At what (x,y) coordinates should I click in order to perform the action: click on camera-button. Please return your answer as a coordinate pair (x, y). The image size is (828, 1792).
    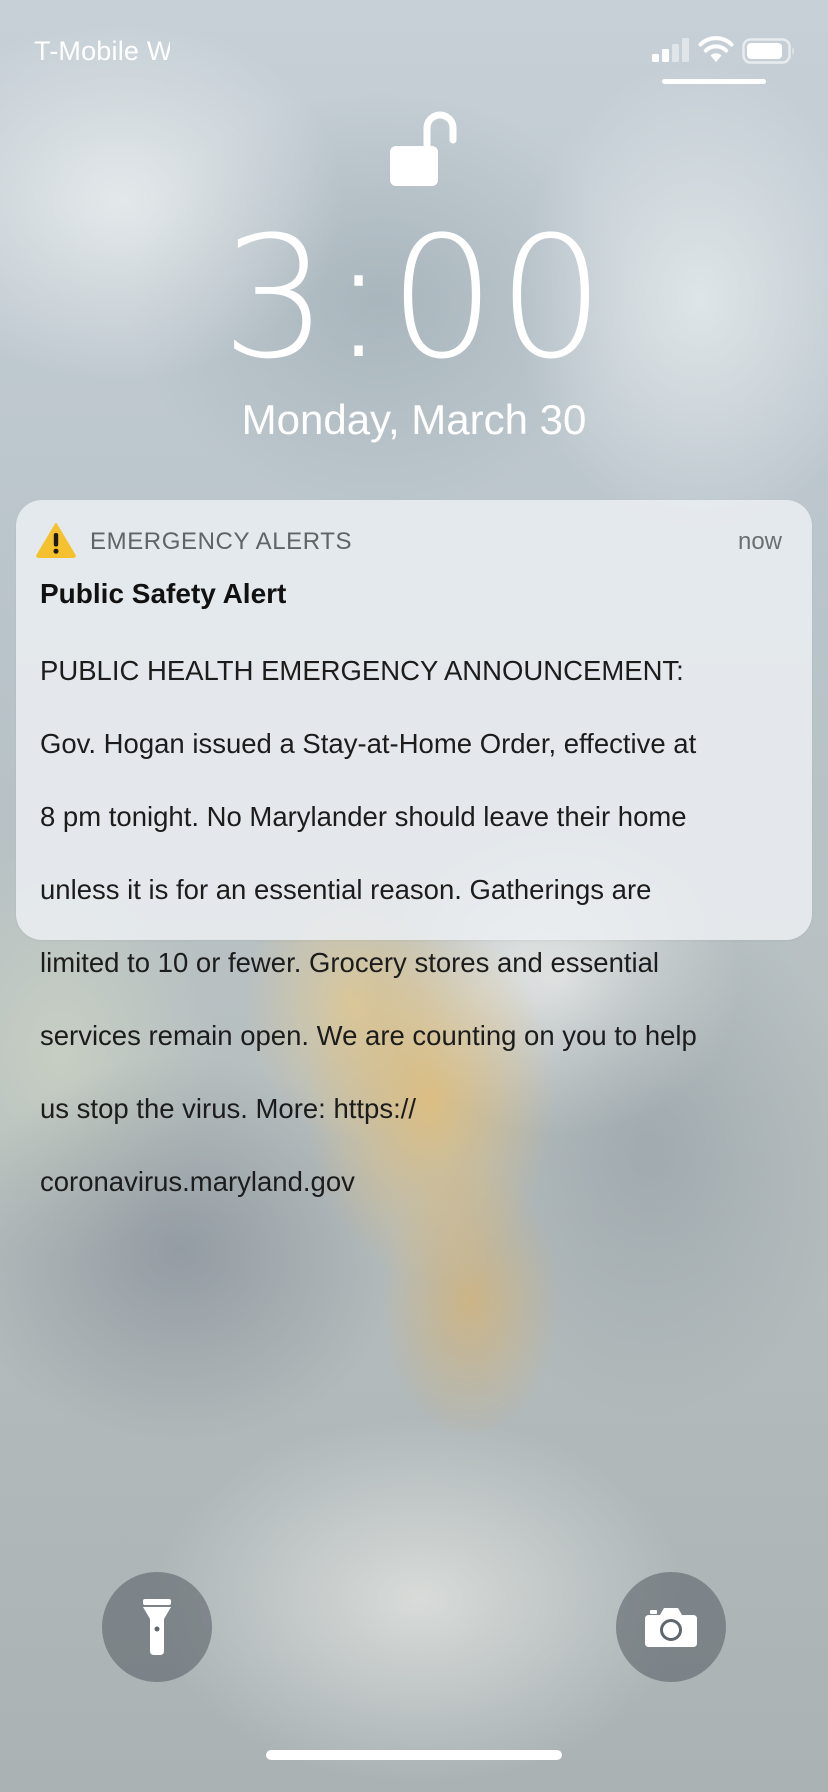
    Looking at the image, I should click on (671, 1627).